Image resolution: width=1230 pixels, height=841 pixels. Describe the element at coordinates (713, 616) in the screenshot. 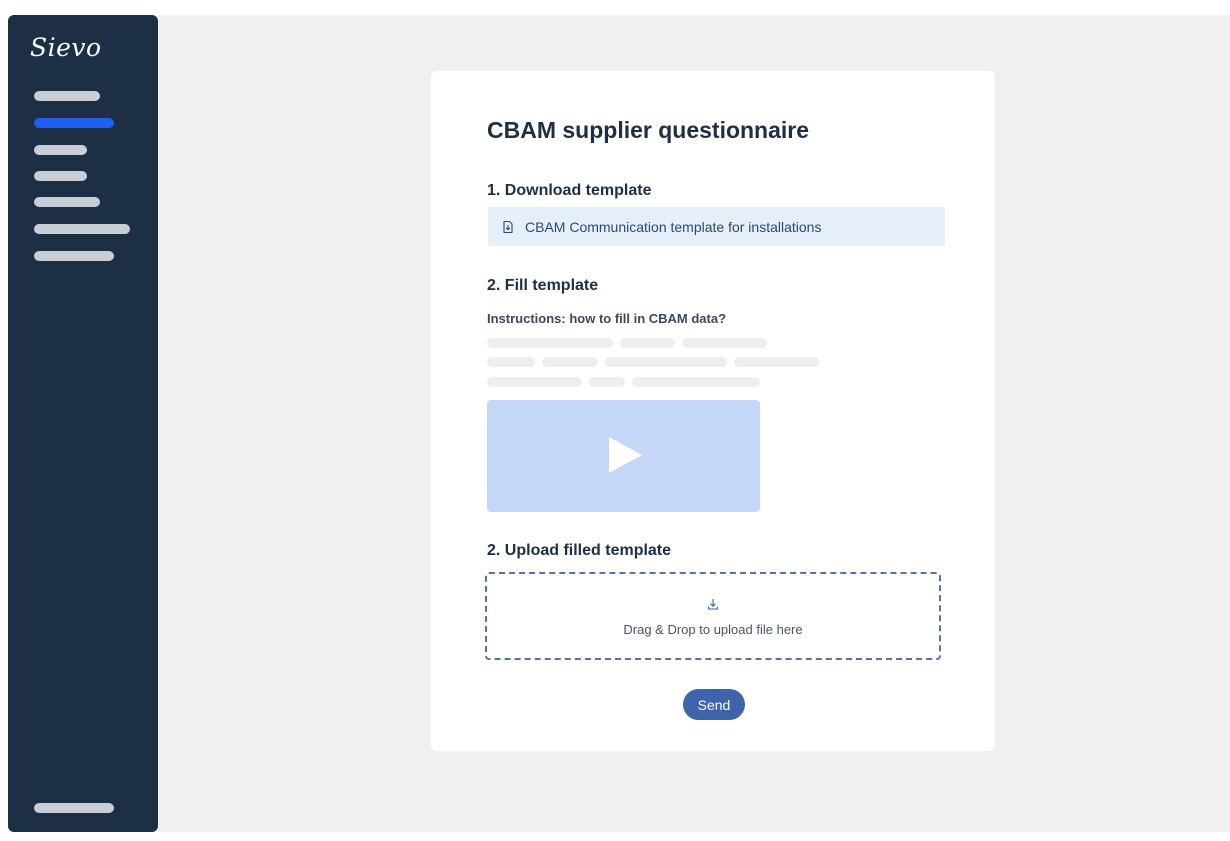

I see `file-dropzone: Drag & Drop to upload file here` at that location.